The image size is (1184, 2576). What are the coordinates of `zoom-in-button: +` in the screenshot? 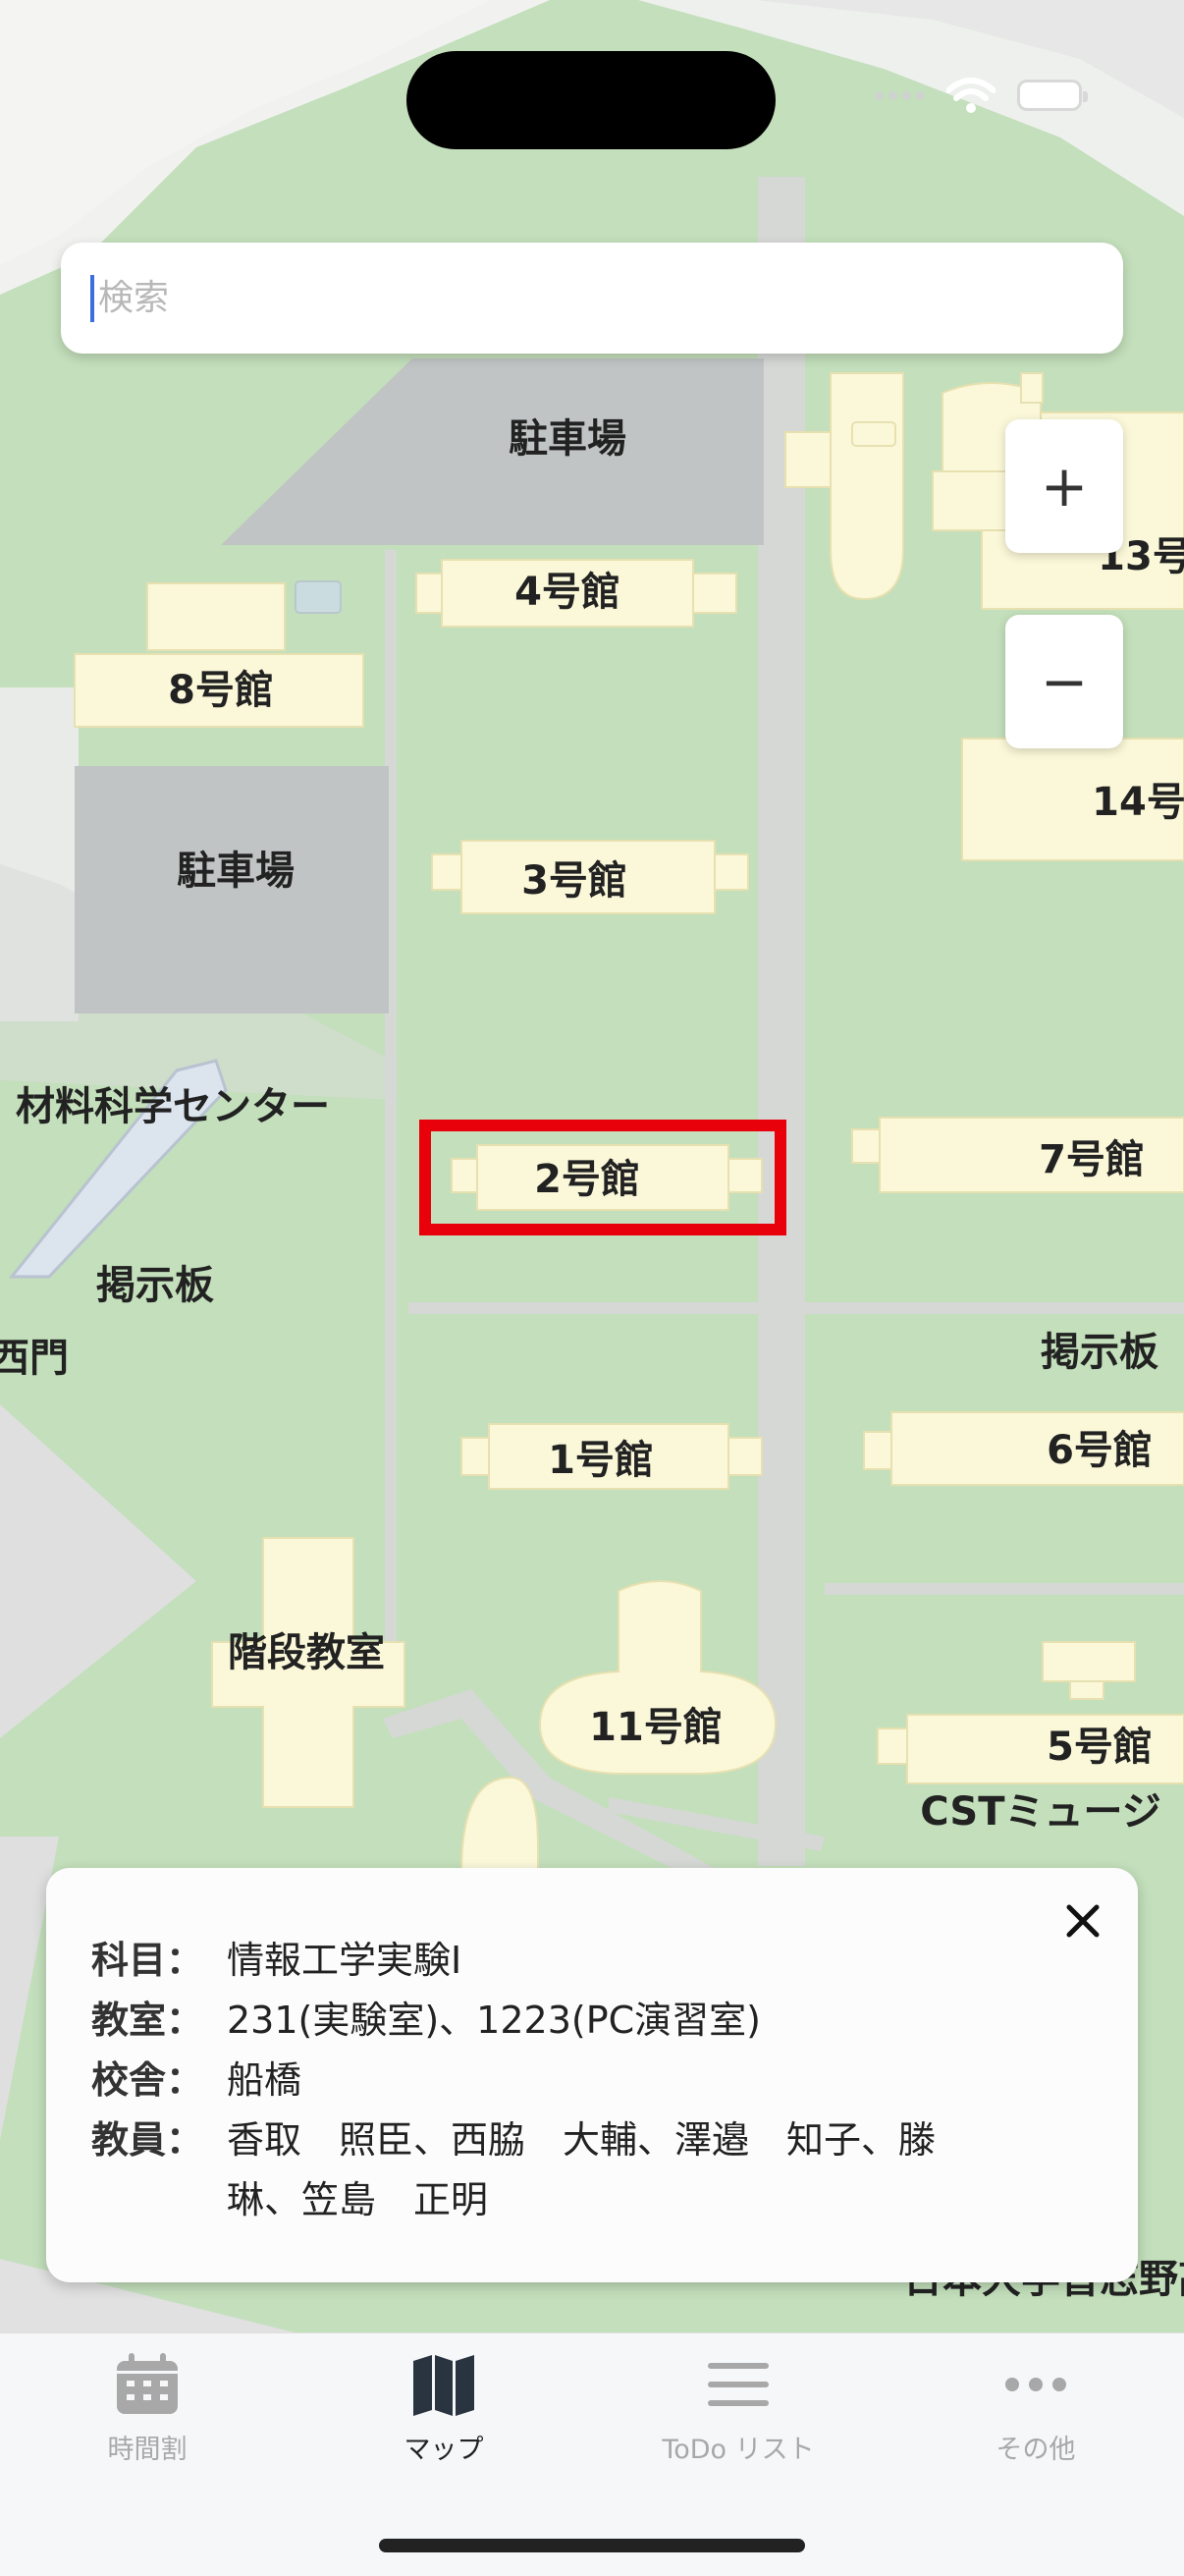 It's located at (1064, 486).